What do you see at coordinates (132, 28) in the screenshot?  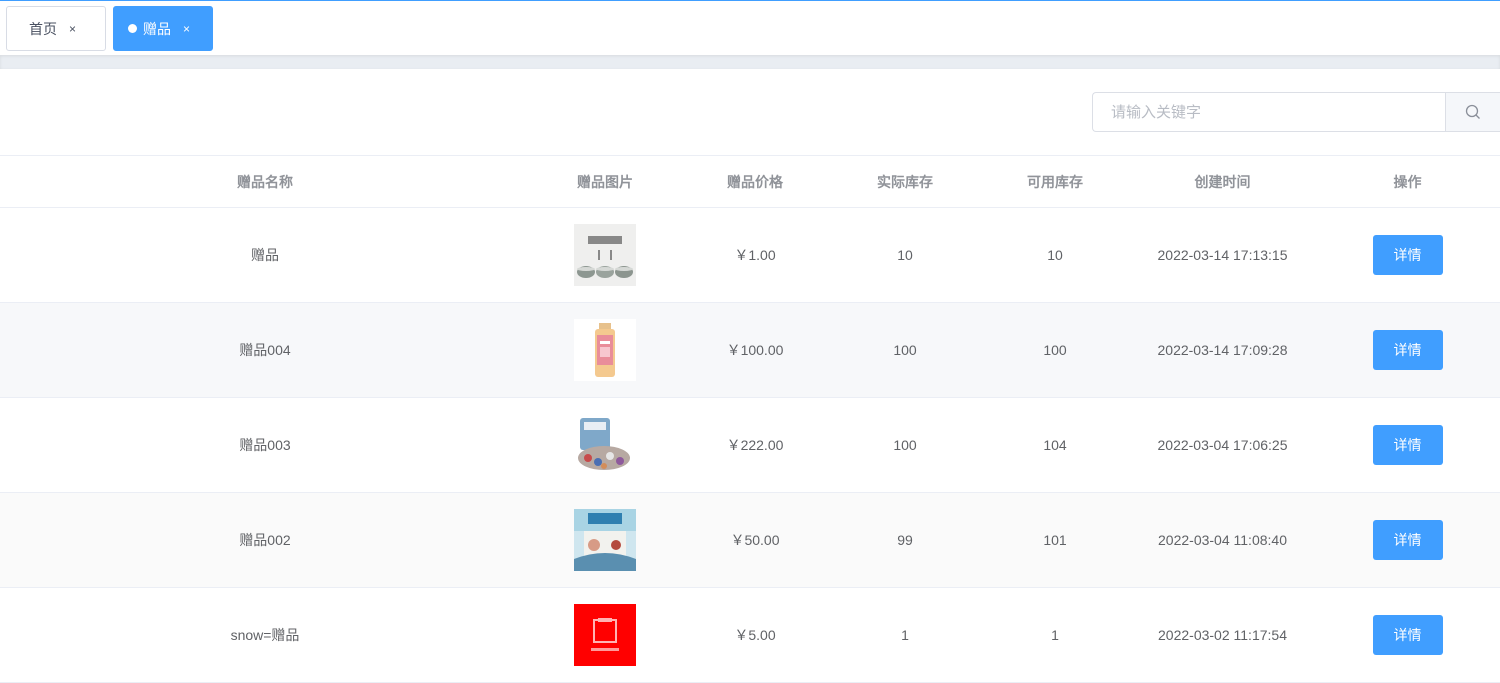 I see `active-dot-icon` at bounding box center [132, 28].